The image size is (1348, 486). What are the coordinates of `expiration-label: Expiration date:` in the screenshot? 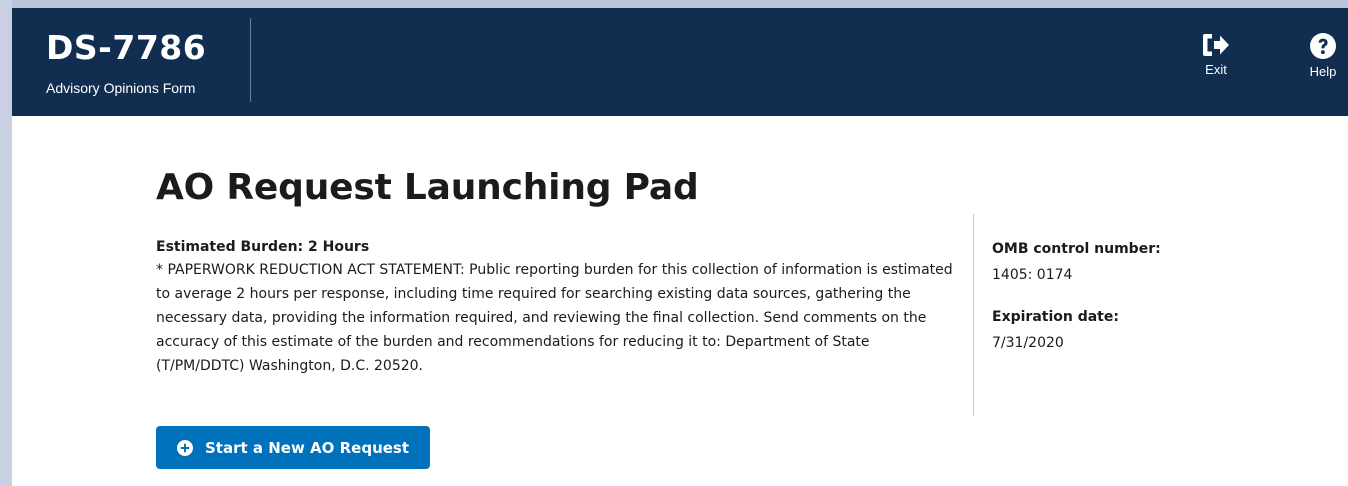 It's located at (1055, 317).